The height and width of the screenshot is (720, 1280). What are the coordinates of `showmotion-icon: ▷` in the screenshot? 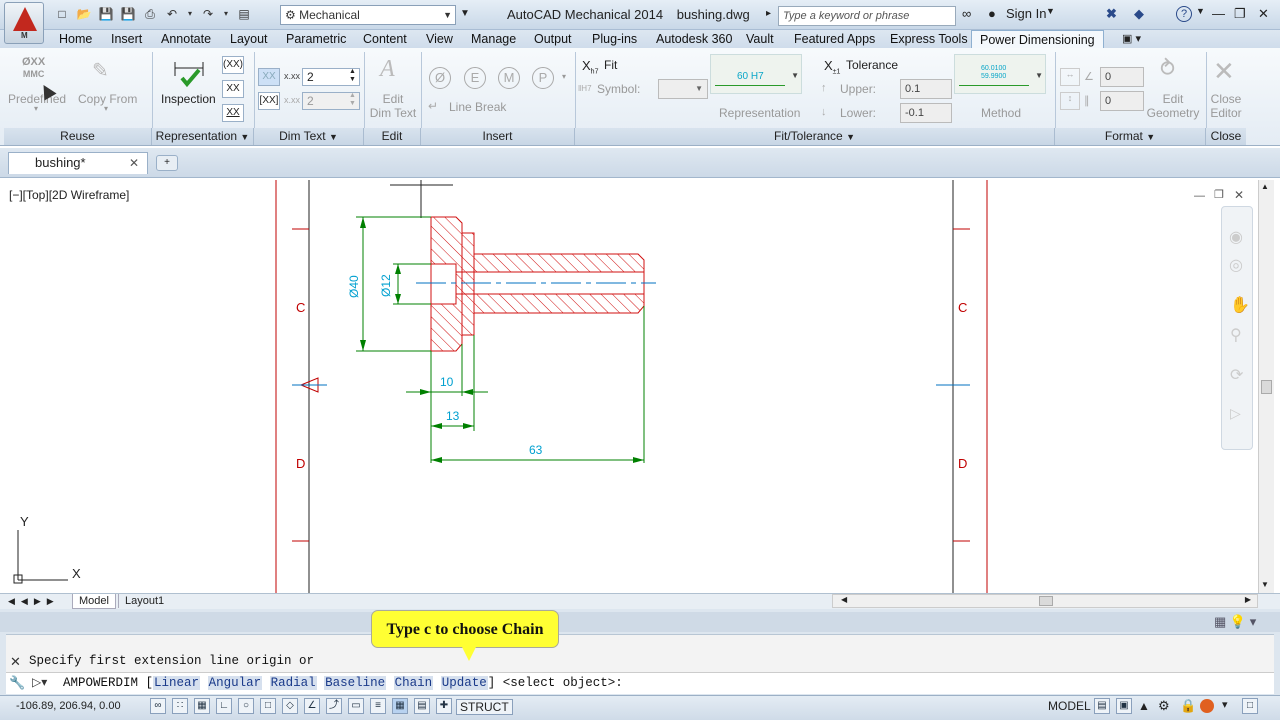 It's located at (1235, 413).